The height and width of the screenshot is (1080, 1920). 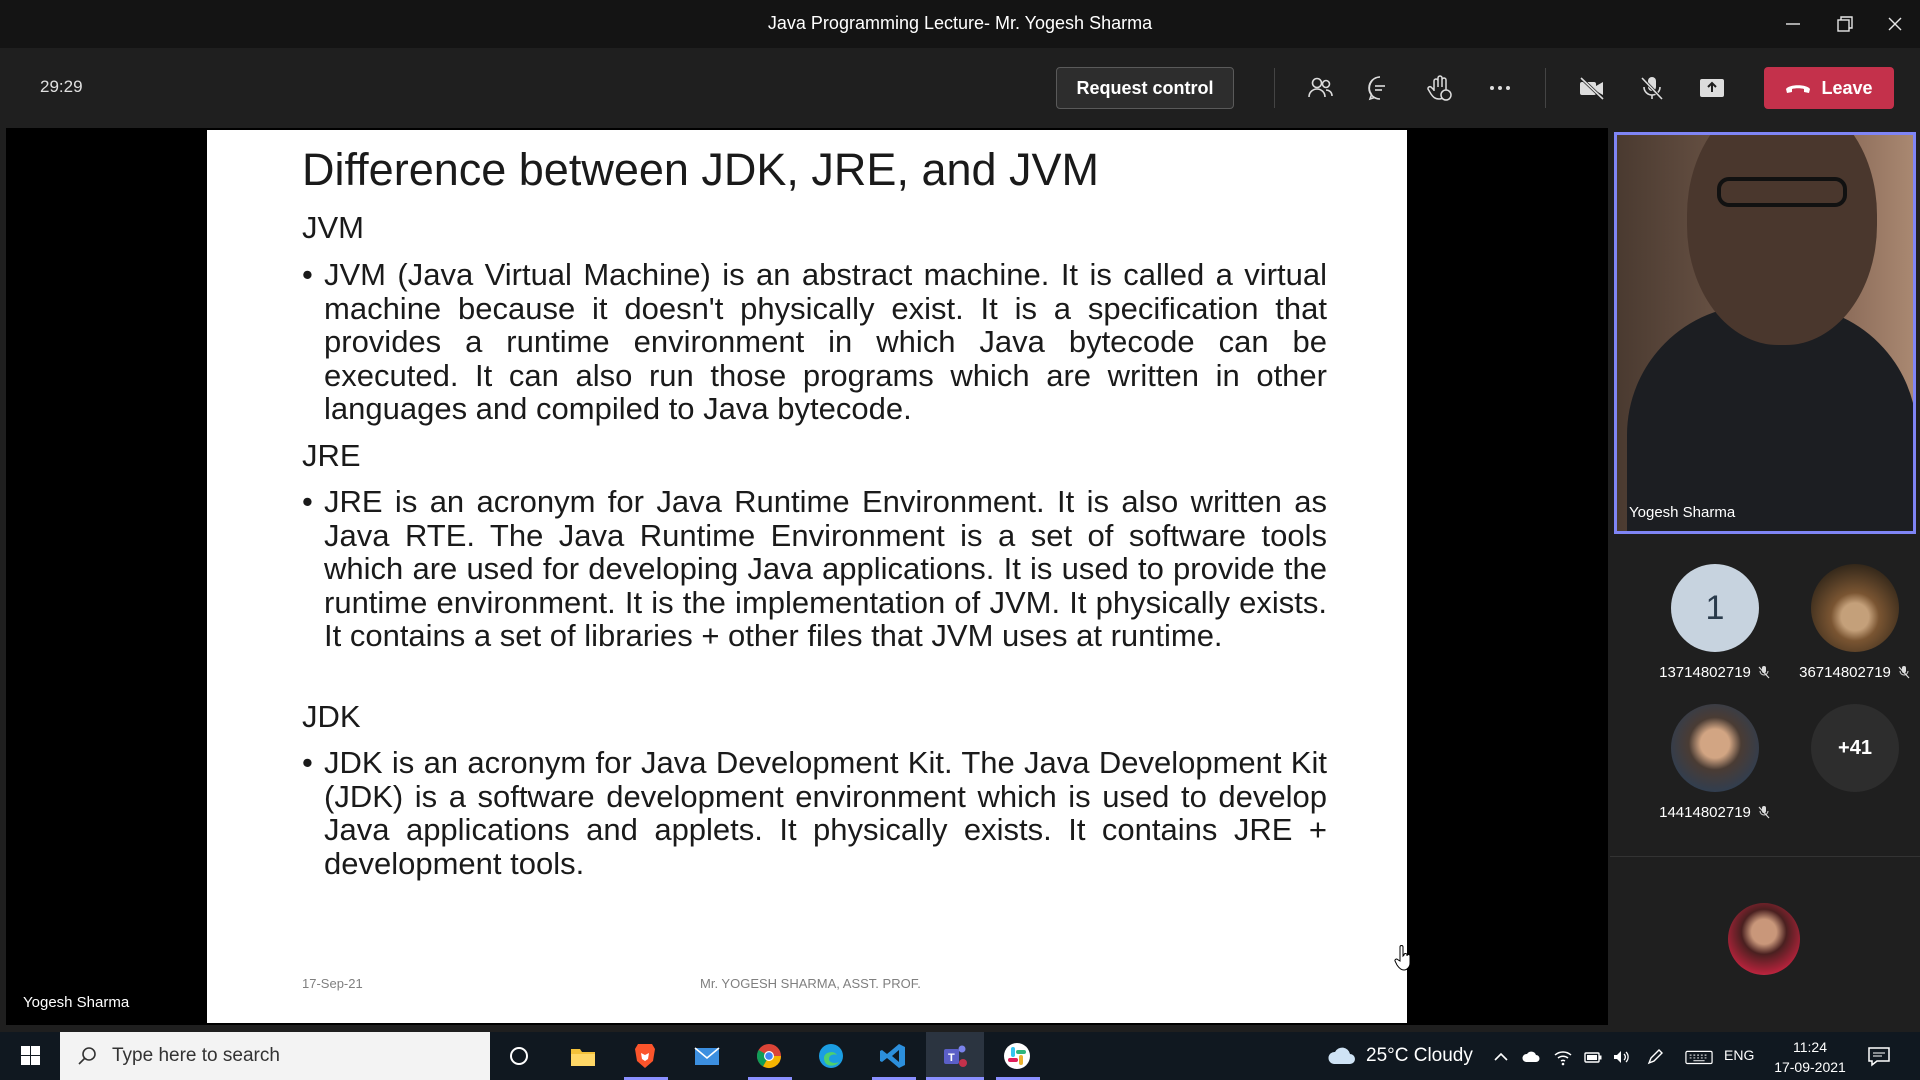 I want to click on weather-widget: 25°C Cloudy, so click(x=1399, y=1056).